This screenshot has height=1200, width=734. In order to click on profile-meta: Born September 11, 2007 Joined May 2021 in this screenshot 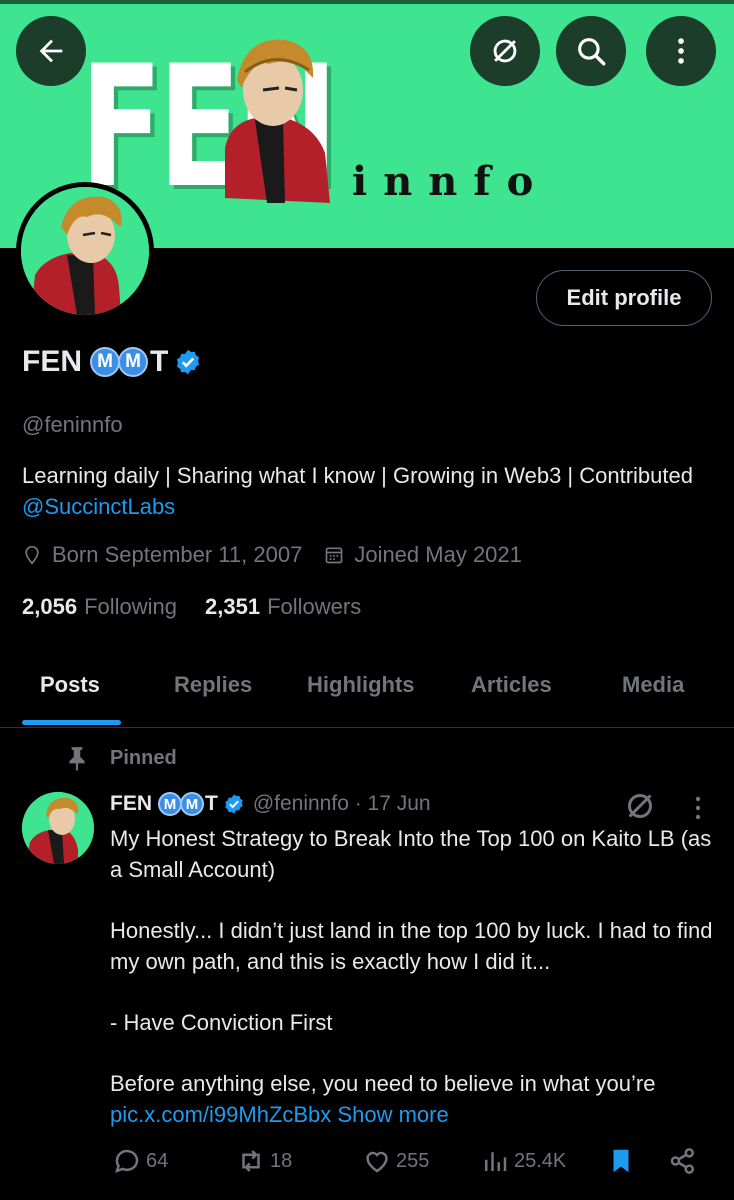, I will do `click(272, 555)`.